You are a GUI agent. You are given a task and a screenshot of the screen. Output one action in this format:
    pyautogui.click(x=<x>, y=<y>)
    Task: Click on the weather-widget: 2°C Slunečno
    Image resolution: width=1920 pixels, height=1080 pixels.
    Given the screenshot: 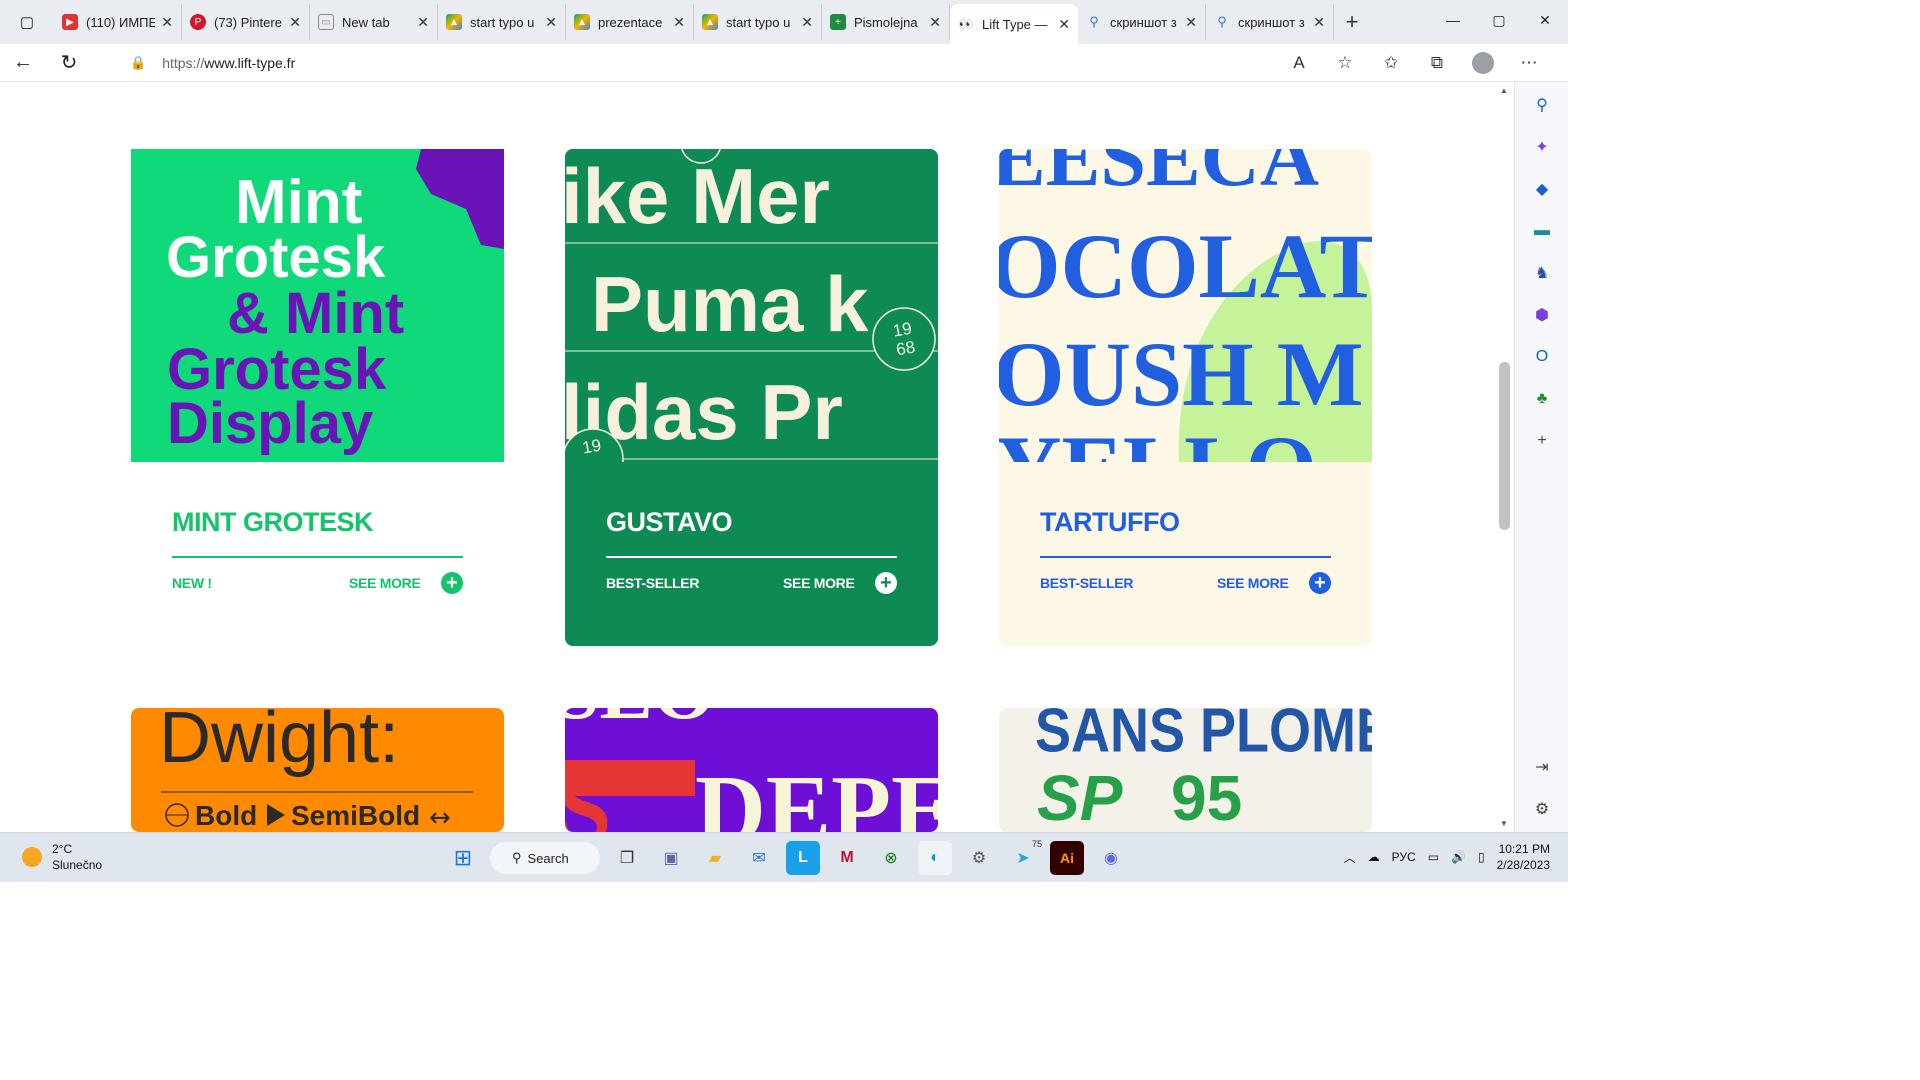 What is the action you would take?
    pyautogui.click(x=62, y=857)
    